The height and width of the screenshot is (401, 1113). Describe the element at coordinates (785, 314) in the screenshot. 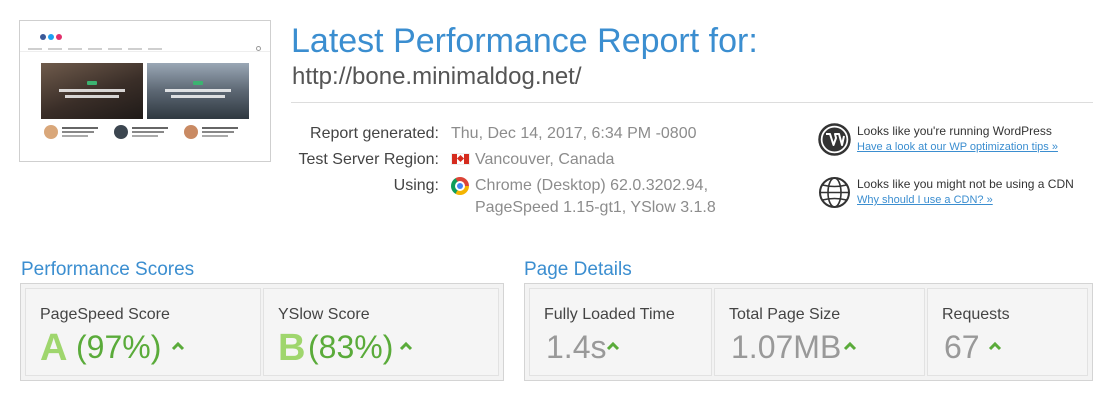

I see `total-page-size-label: Total Page Size` at that location.